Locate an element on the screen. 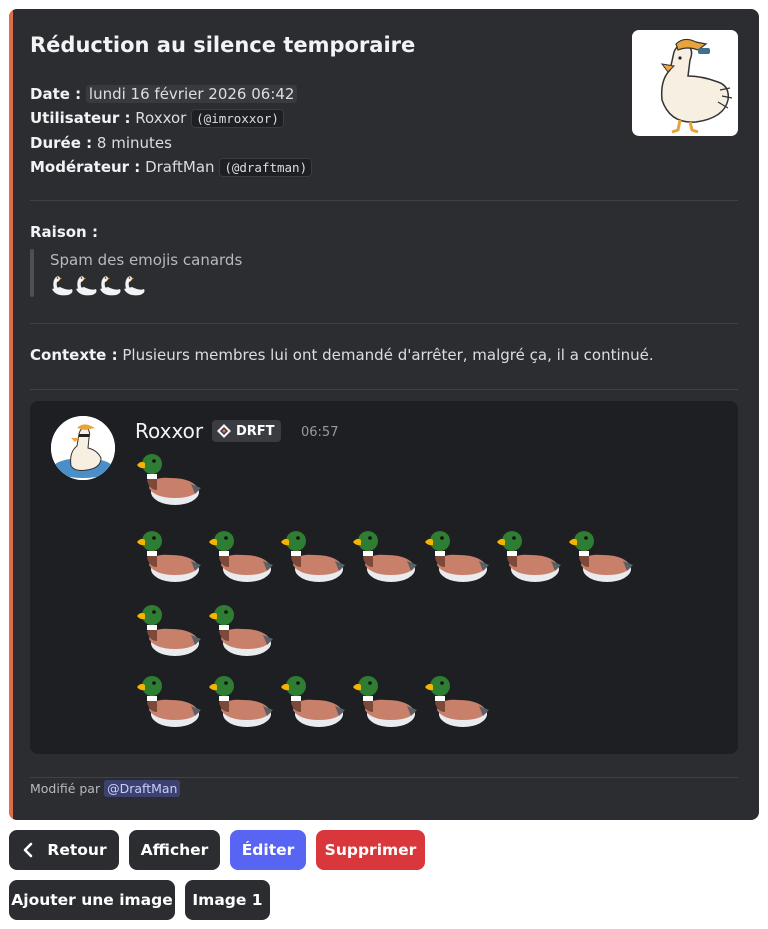  field-duration: Durée : 8 minutes is located at coordinates (101, 143).